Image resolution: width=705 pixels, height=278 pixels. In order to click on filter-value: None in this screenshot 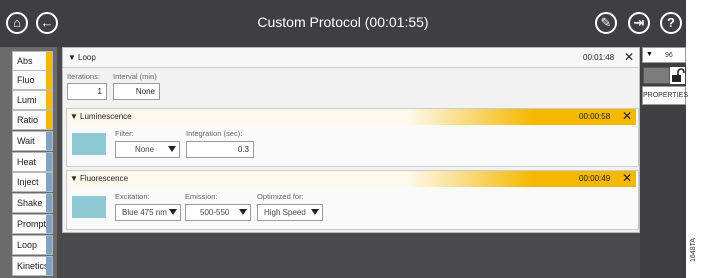, I will do `click(144, 149)`.